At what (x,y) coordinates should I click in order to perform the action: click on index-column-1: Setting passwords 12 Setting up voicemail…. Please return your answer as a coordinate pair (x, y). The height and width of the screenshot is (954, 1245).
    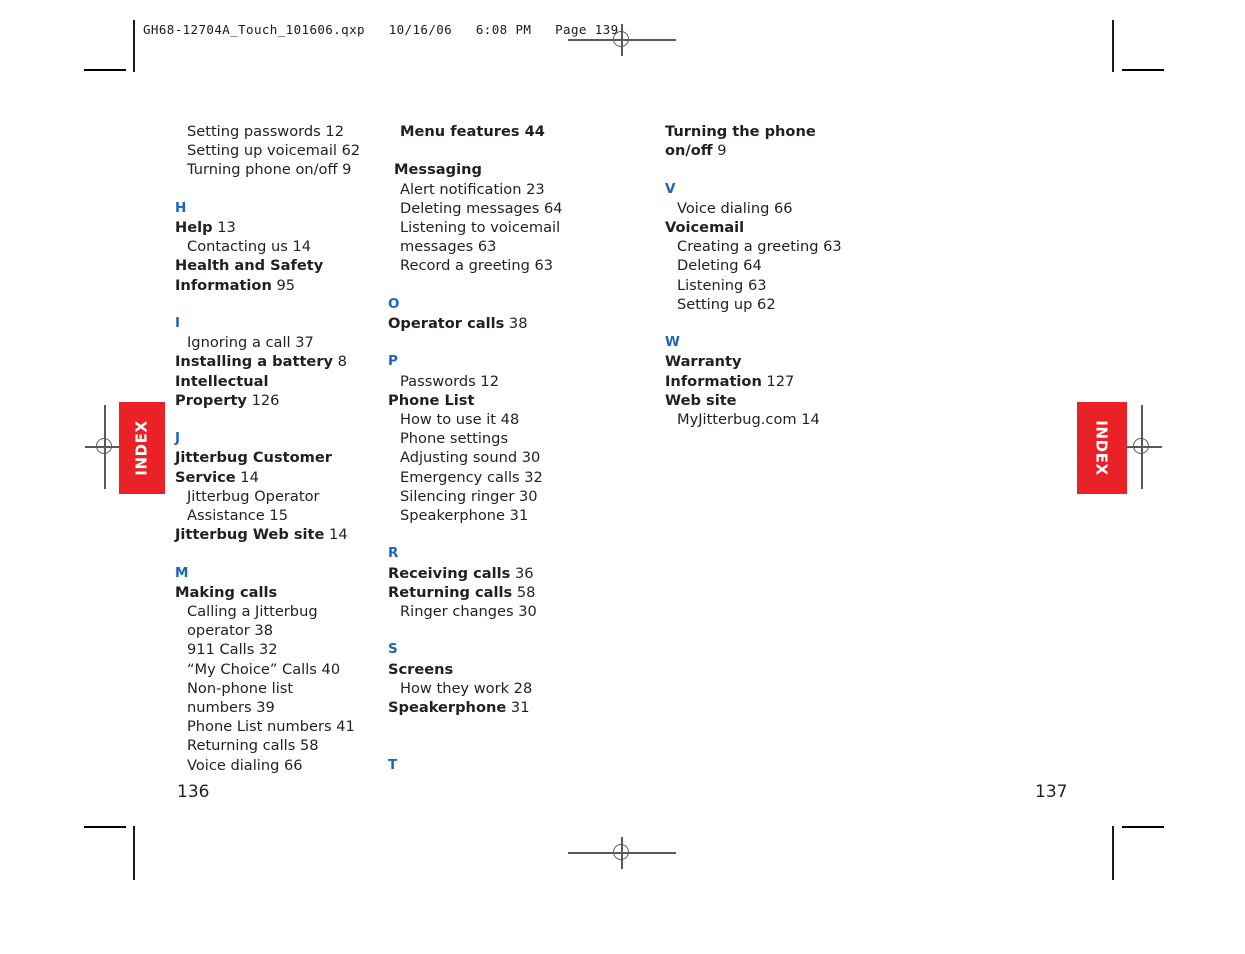
    Looking at the image, I should click on (273, 448).